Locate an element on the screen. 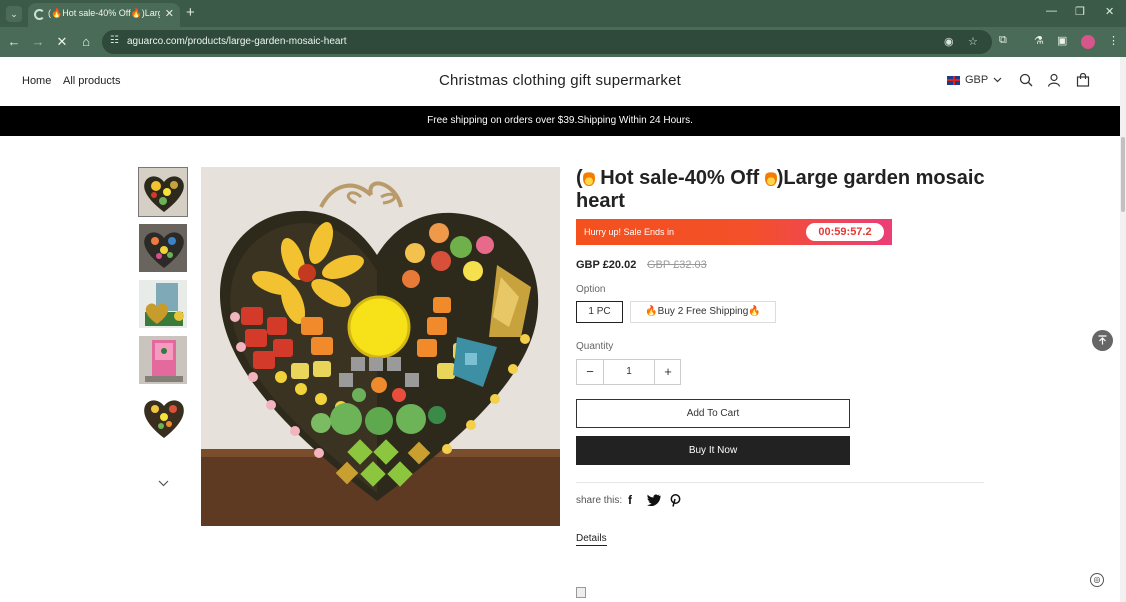 Image resolution: width=1126 pixels, height=602 pixels. page-scrollbar is located at coordinates (1123, 329).